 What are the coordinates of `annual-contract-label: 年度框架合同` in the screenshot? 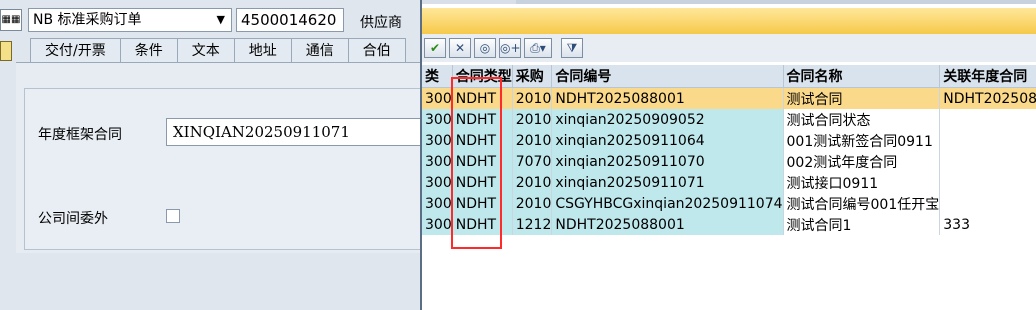 It's located at (80, 135).